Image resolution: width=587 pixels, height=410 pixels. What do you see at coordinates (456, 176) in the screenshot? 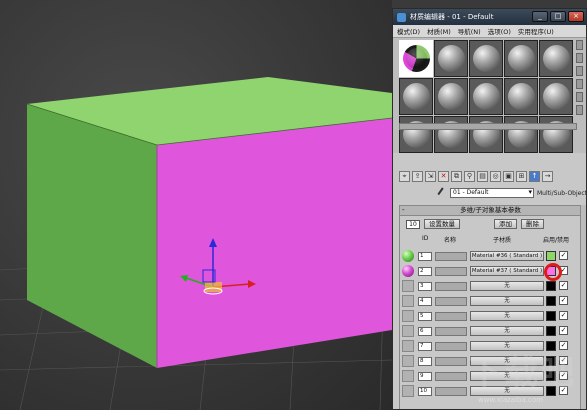
I see `copy-material-icon: ⧉` at bounding box center [456, 176].